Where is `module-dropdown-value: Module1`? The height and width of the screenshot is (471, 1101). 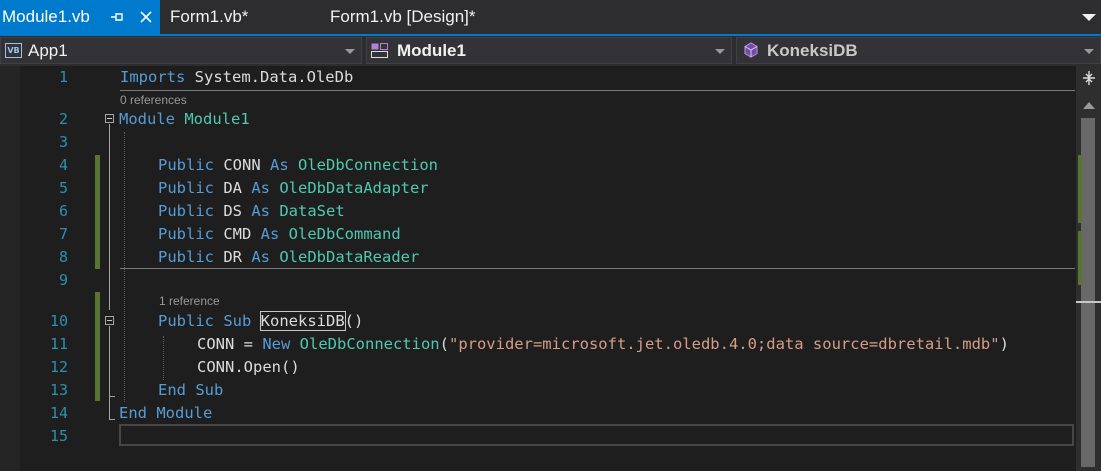 module-dropdown-value: Module1 is located at coordinates (431, 50).